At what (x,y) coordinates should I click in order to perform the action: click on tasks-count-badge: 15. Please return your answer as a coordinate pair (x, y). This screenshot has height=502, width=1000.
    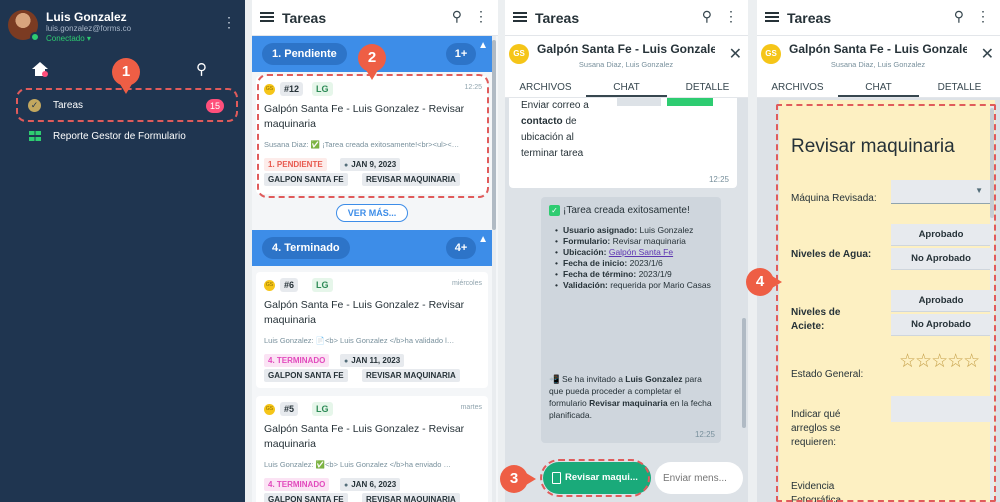
    Looking at the image, I should click on (215, 106).